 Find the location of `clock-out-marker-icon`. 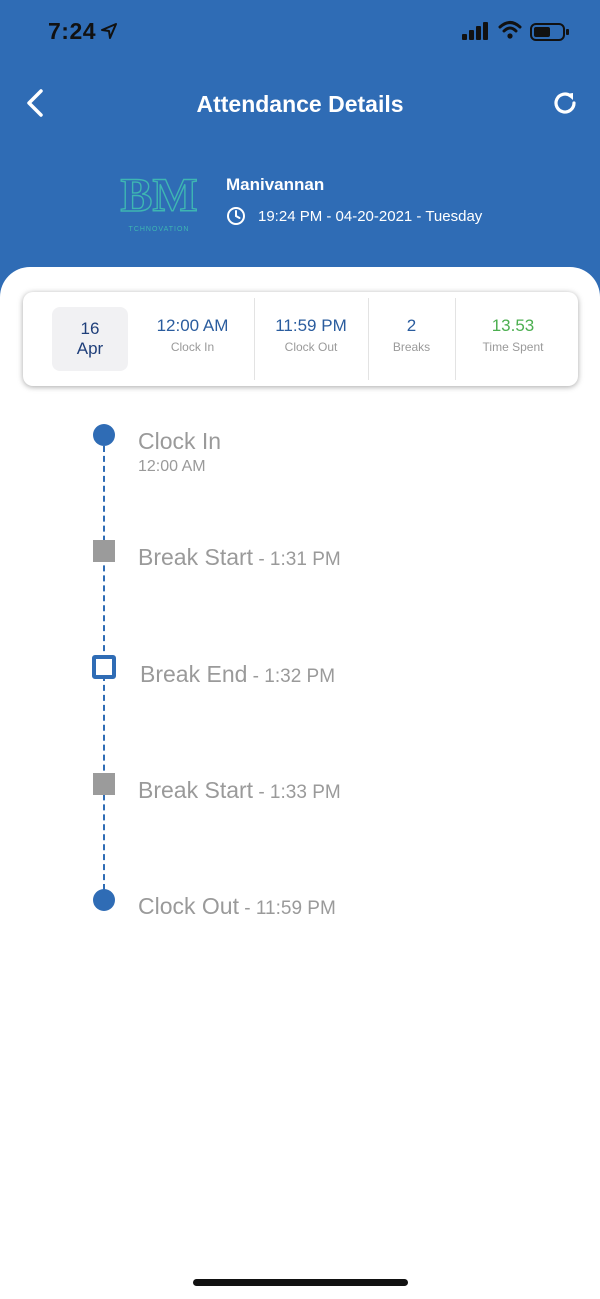

clock-out-marker-icon is located at coordinates (104, 900).